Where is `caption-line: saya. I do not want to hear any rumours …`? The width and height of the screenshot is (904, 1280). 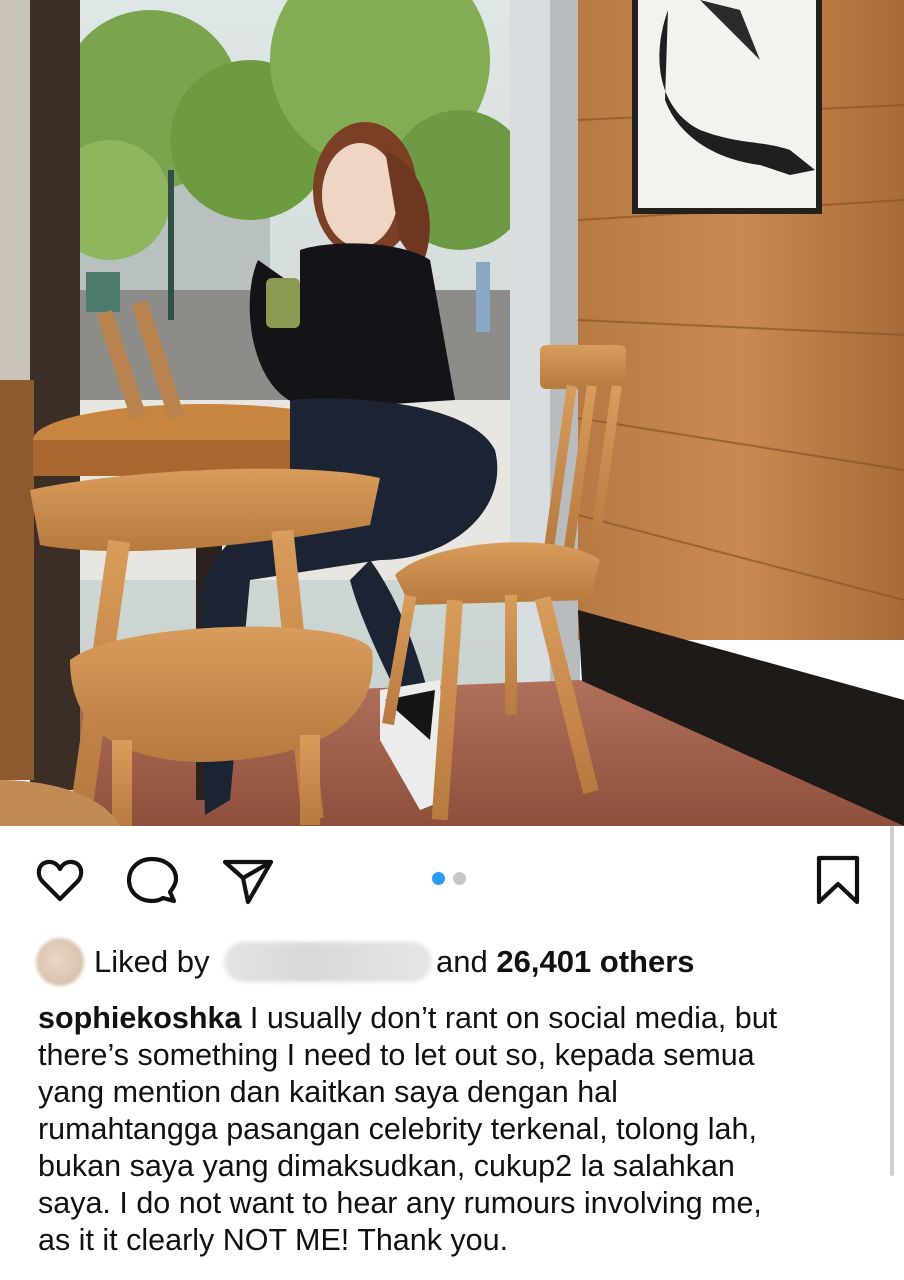 caption-line: saya. I do not want to hear any rumours … is located at coordinates (400, 1203).